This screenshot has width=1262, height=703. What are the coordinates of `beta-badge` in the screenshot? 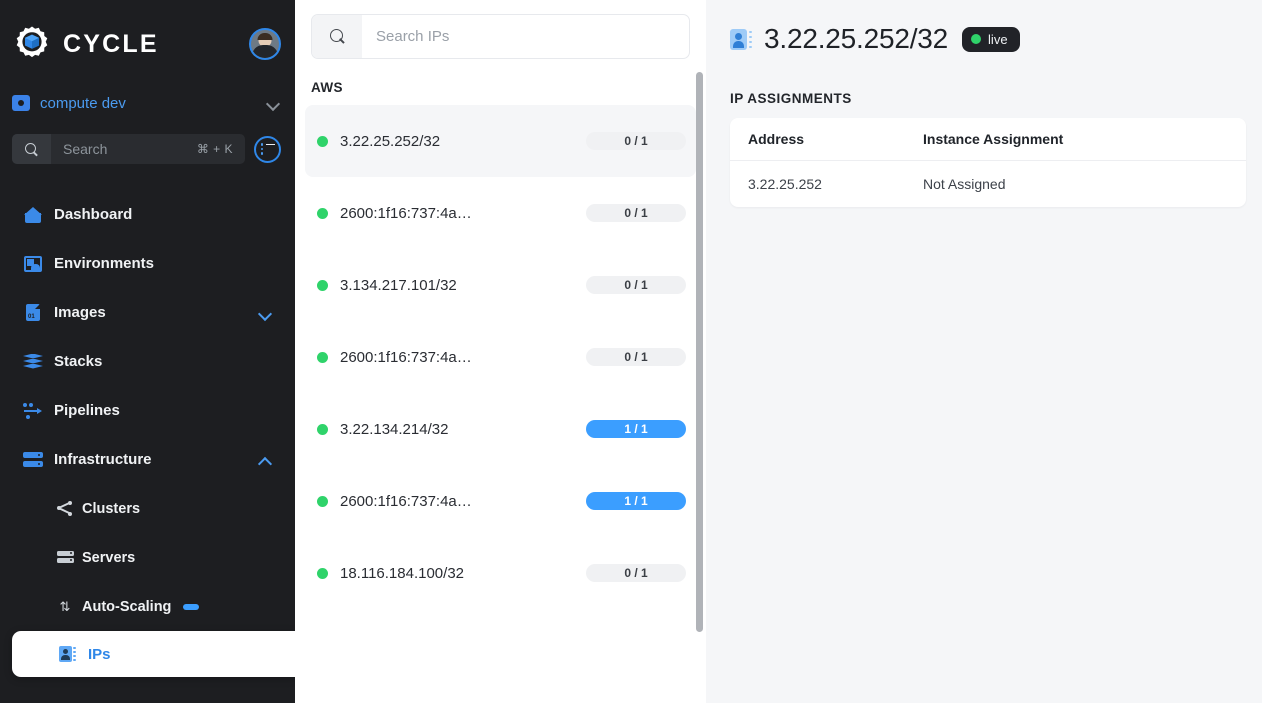 It's located at (191, 606).